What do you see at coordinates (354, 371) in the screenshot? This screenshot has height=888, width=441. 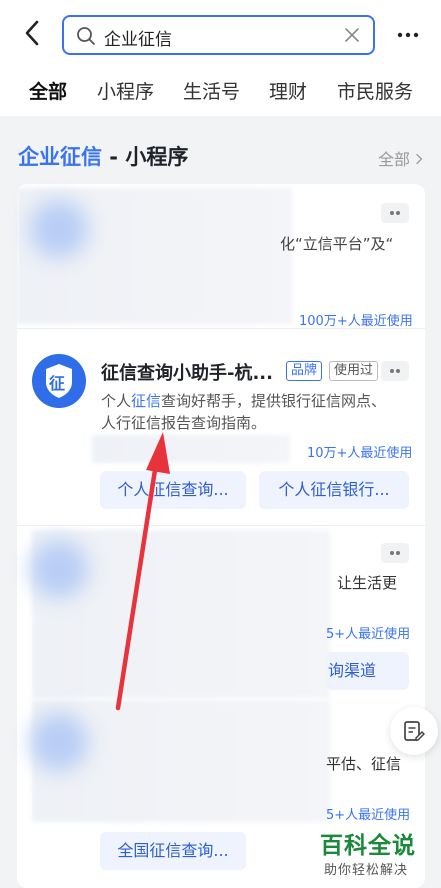 I see `used-badge: 使用过` at bounding box center [354, 371].